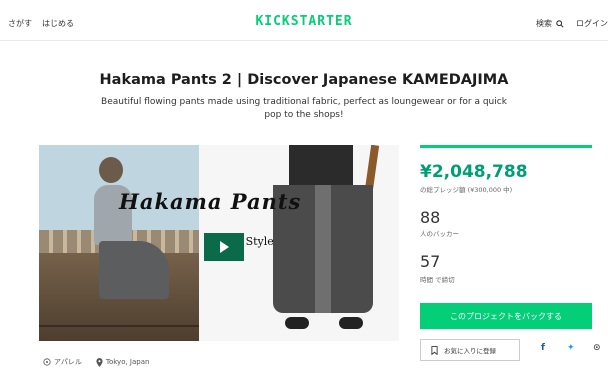 The height and width of the screenshot is (372, 608). What do you see at coordinates (572, 23) in the screenshot?
I see `nav-right: 検索 ログイン` at bounding box center [572, 23].